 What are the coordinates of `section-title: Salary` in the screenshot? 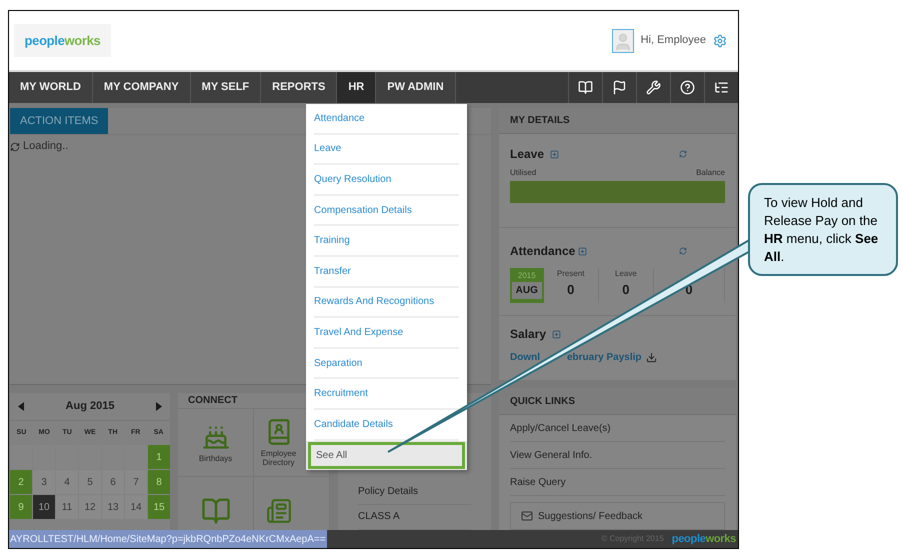 It's located at (528, 334).